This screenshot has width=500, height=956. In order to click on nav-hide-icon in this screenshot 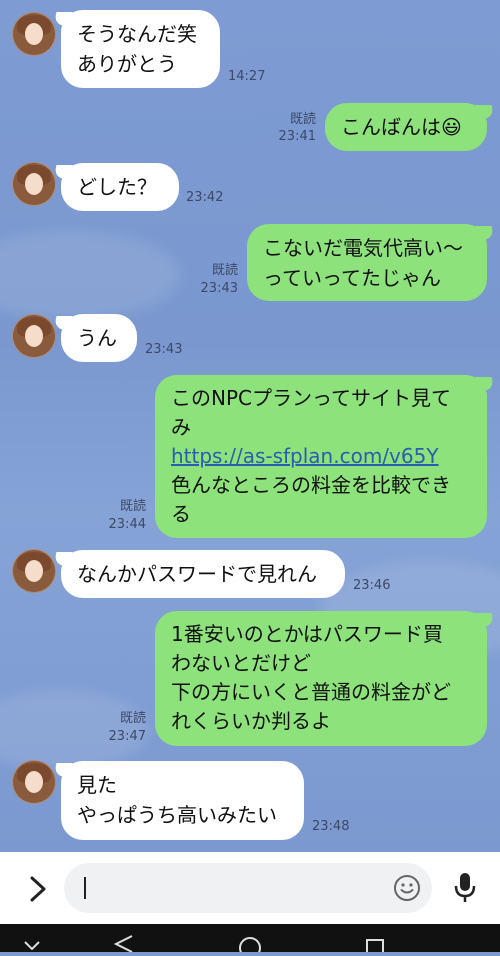, I will do `click(32, 944)`.